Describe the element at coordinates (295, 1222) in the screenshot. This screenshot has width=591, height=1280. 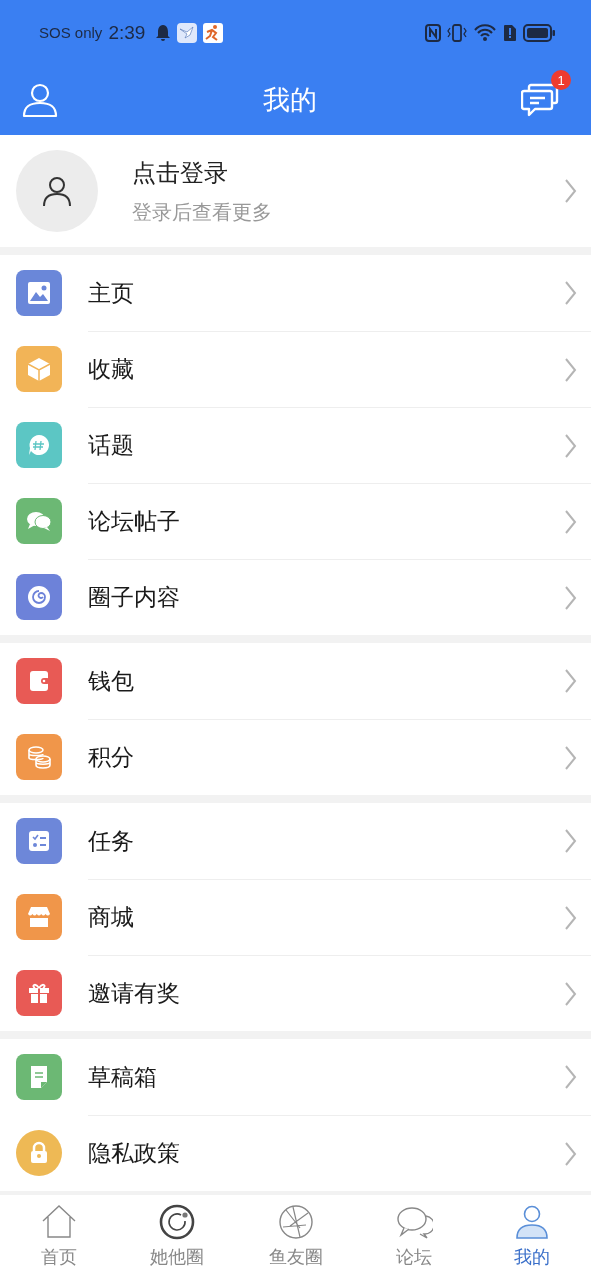
I see `aperture-icon` at that location.